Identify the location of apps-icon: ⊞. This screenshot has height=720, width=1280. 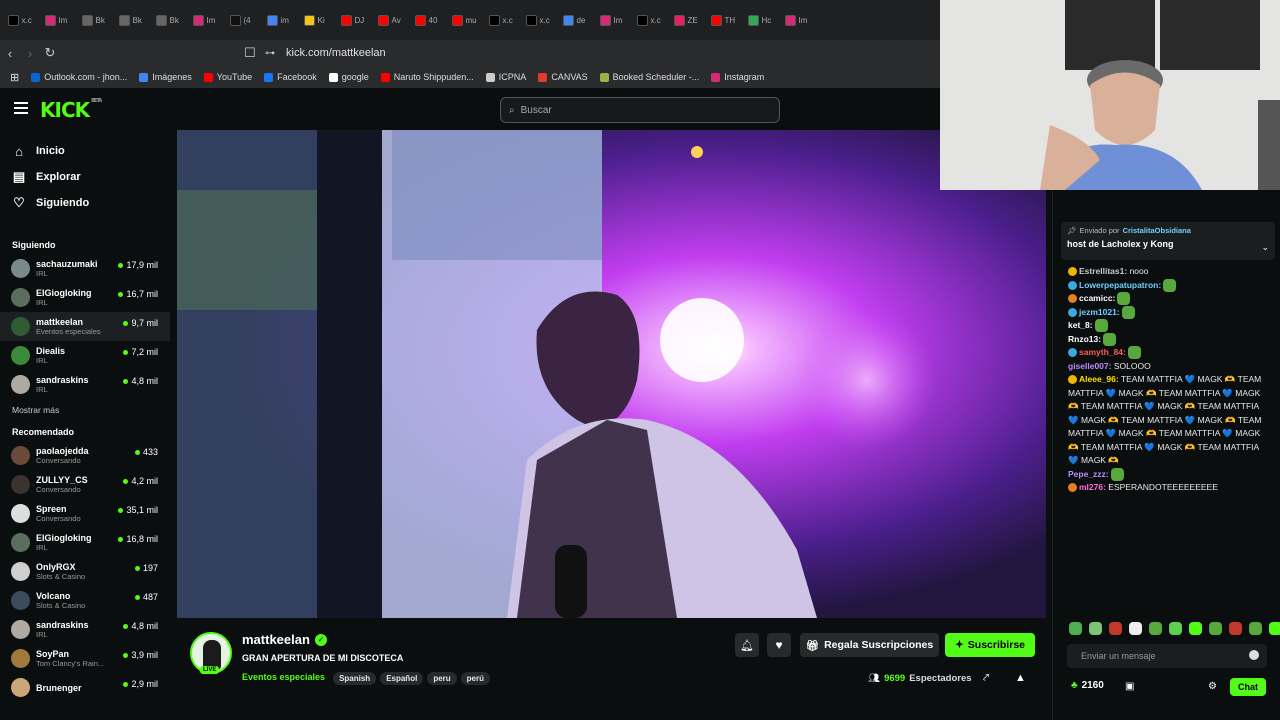
(14, 77).